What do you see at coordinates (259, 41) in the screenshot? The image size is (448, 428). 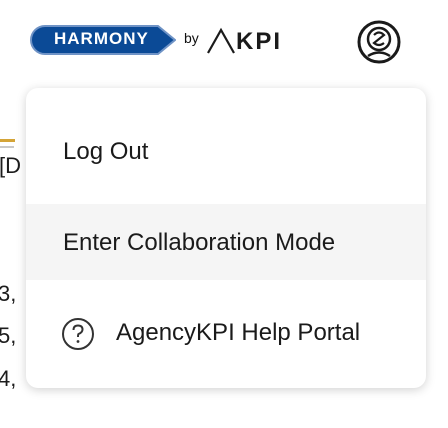 I see `agencykpi-logo-text: KPI` at bounding box center [259, 41].